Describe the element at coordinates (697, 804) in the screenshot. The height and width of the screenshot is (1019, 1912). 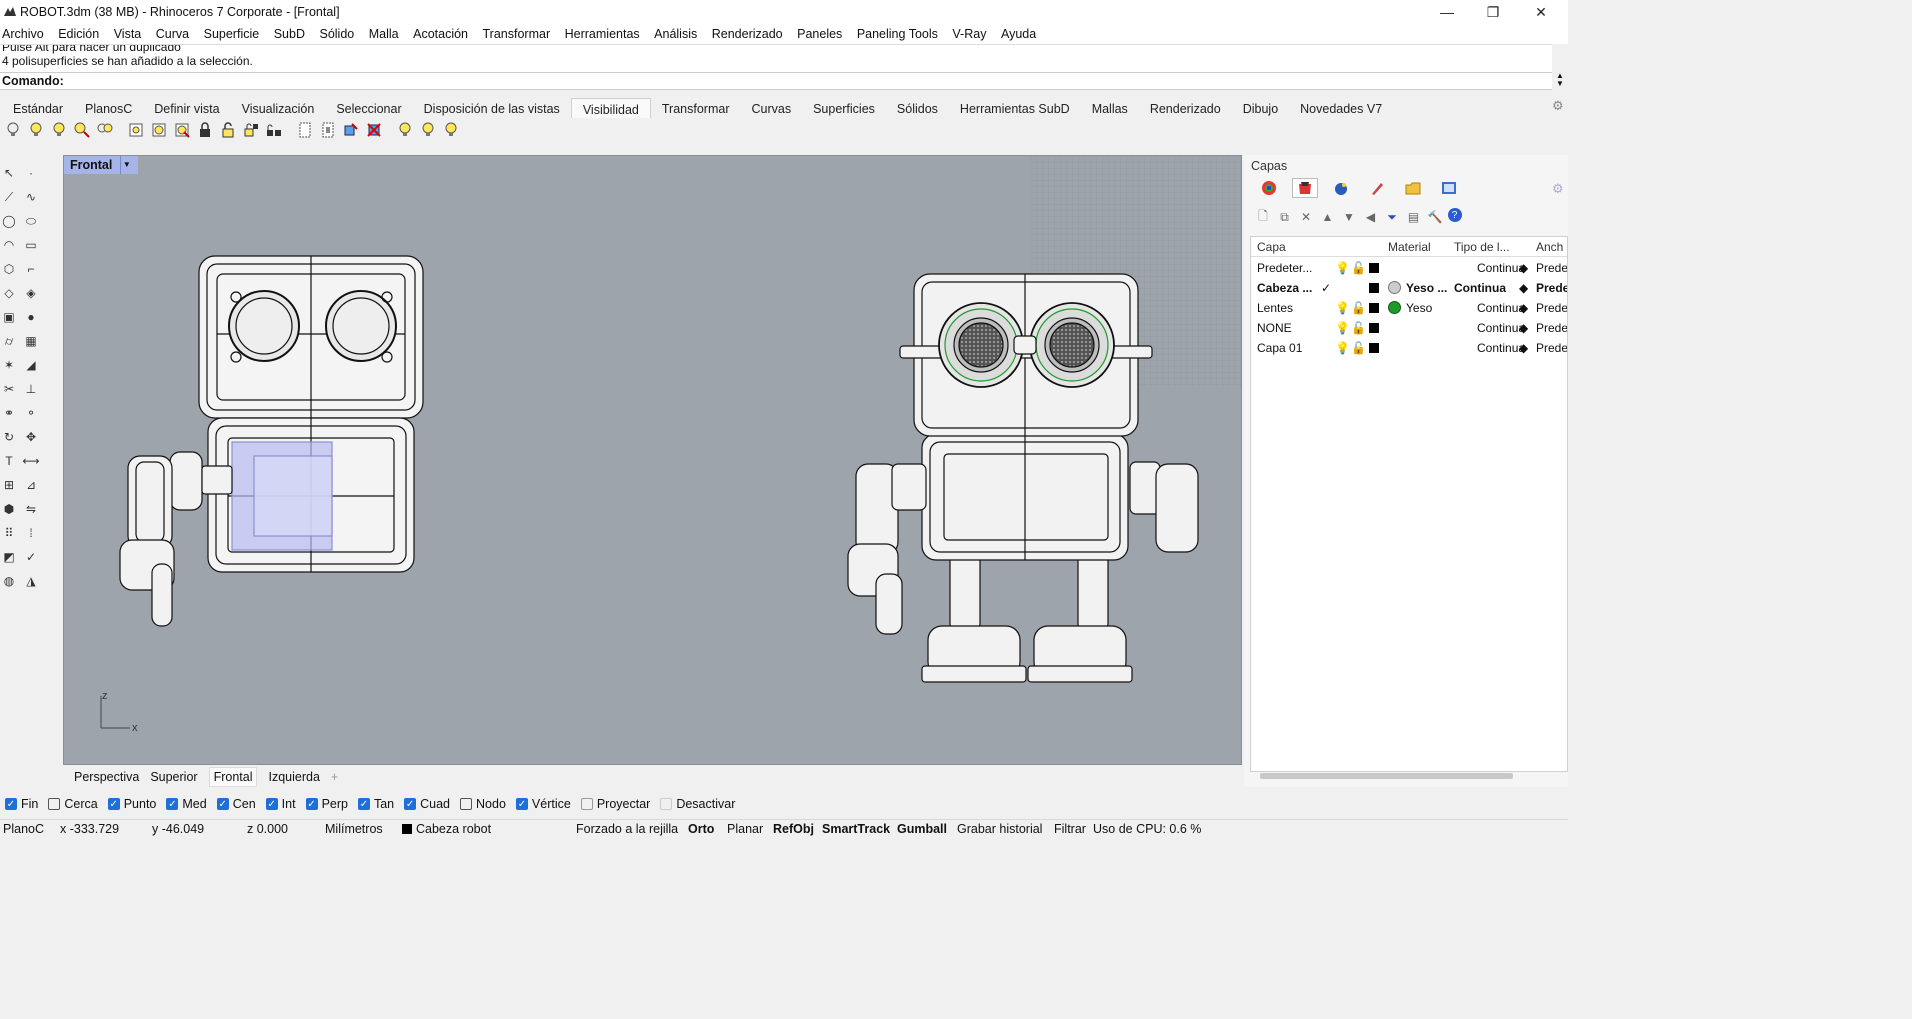
I see `osnap-desactivar: Desactivar` at that location.